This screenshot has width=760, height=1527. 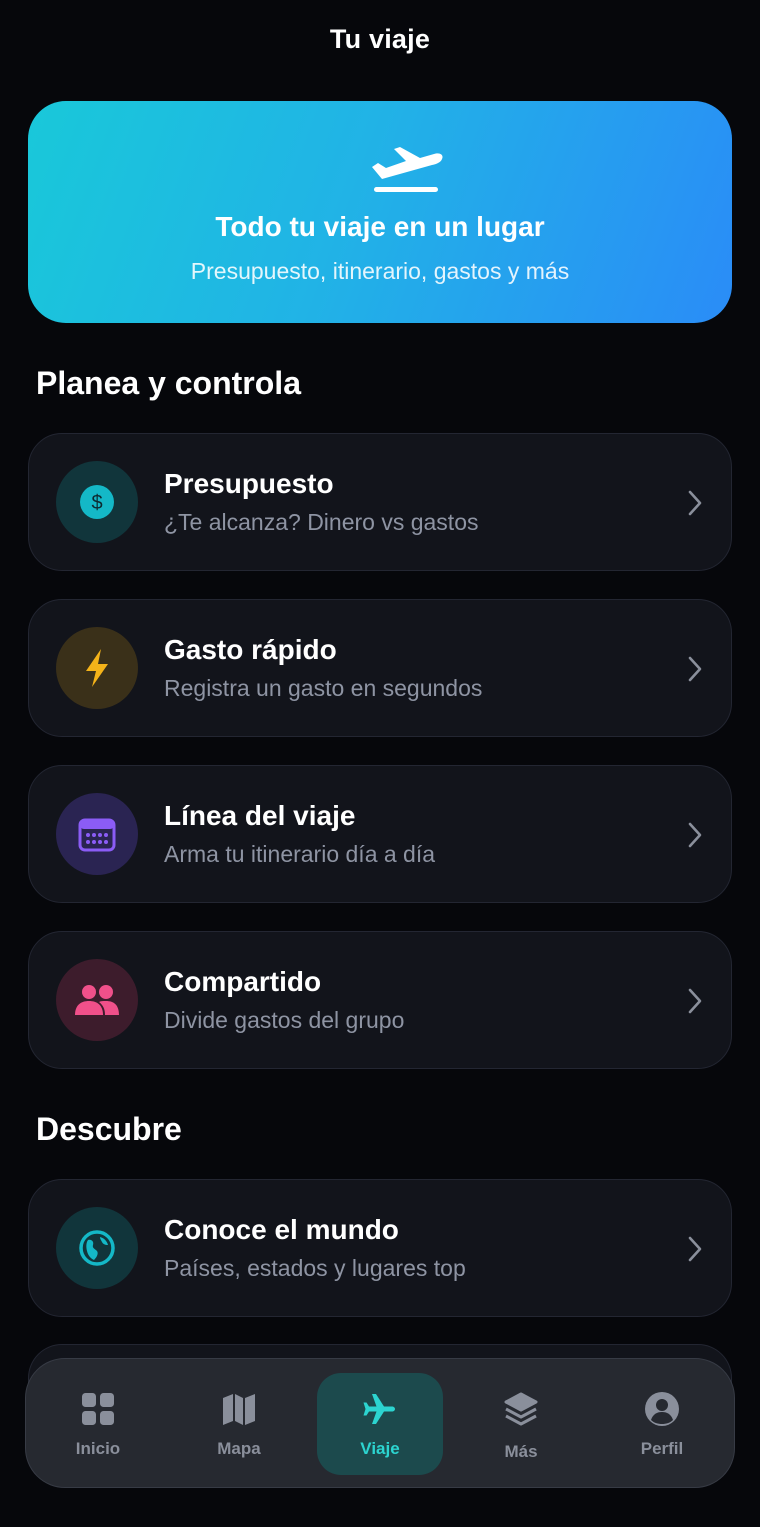 What do you see at coordinates (109, 1129) in the screenshot?
I see `section-title-discover: Descubre` at bounding box center [109, 1129].